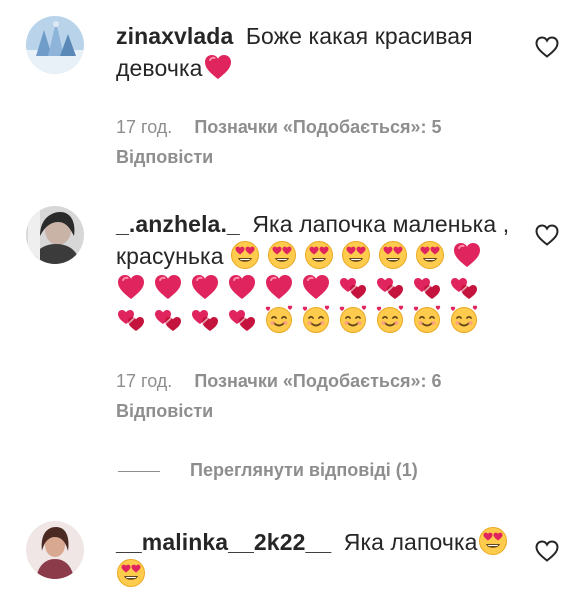  I want to click on comment-text: Яка лапочка, so click(410, 542).